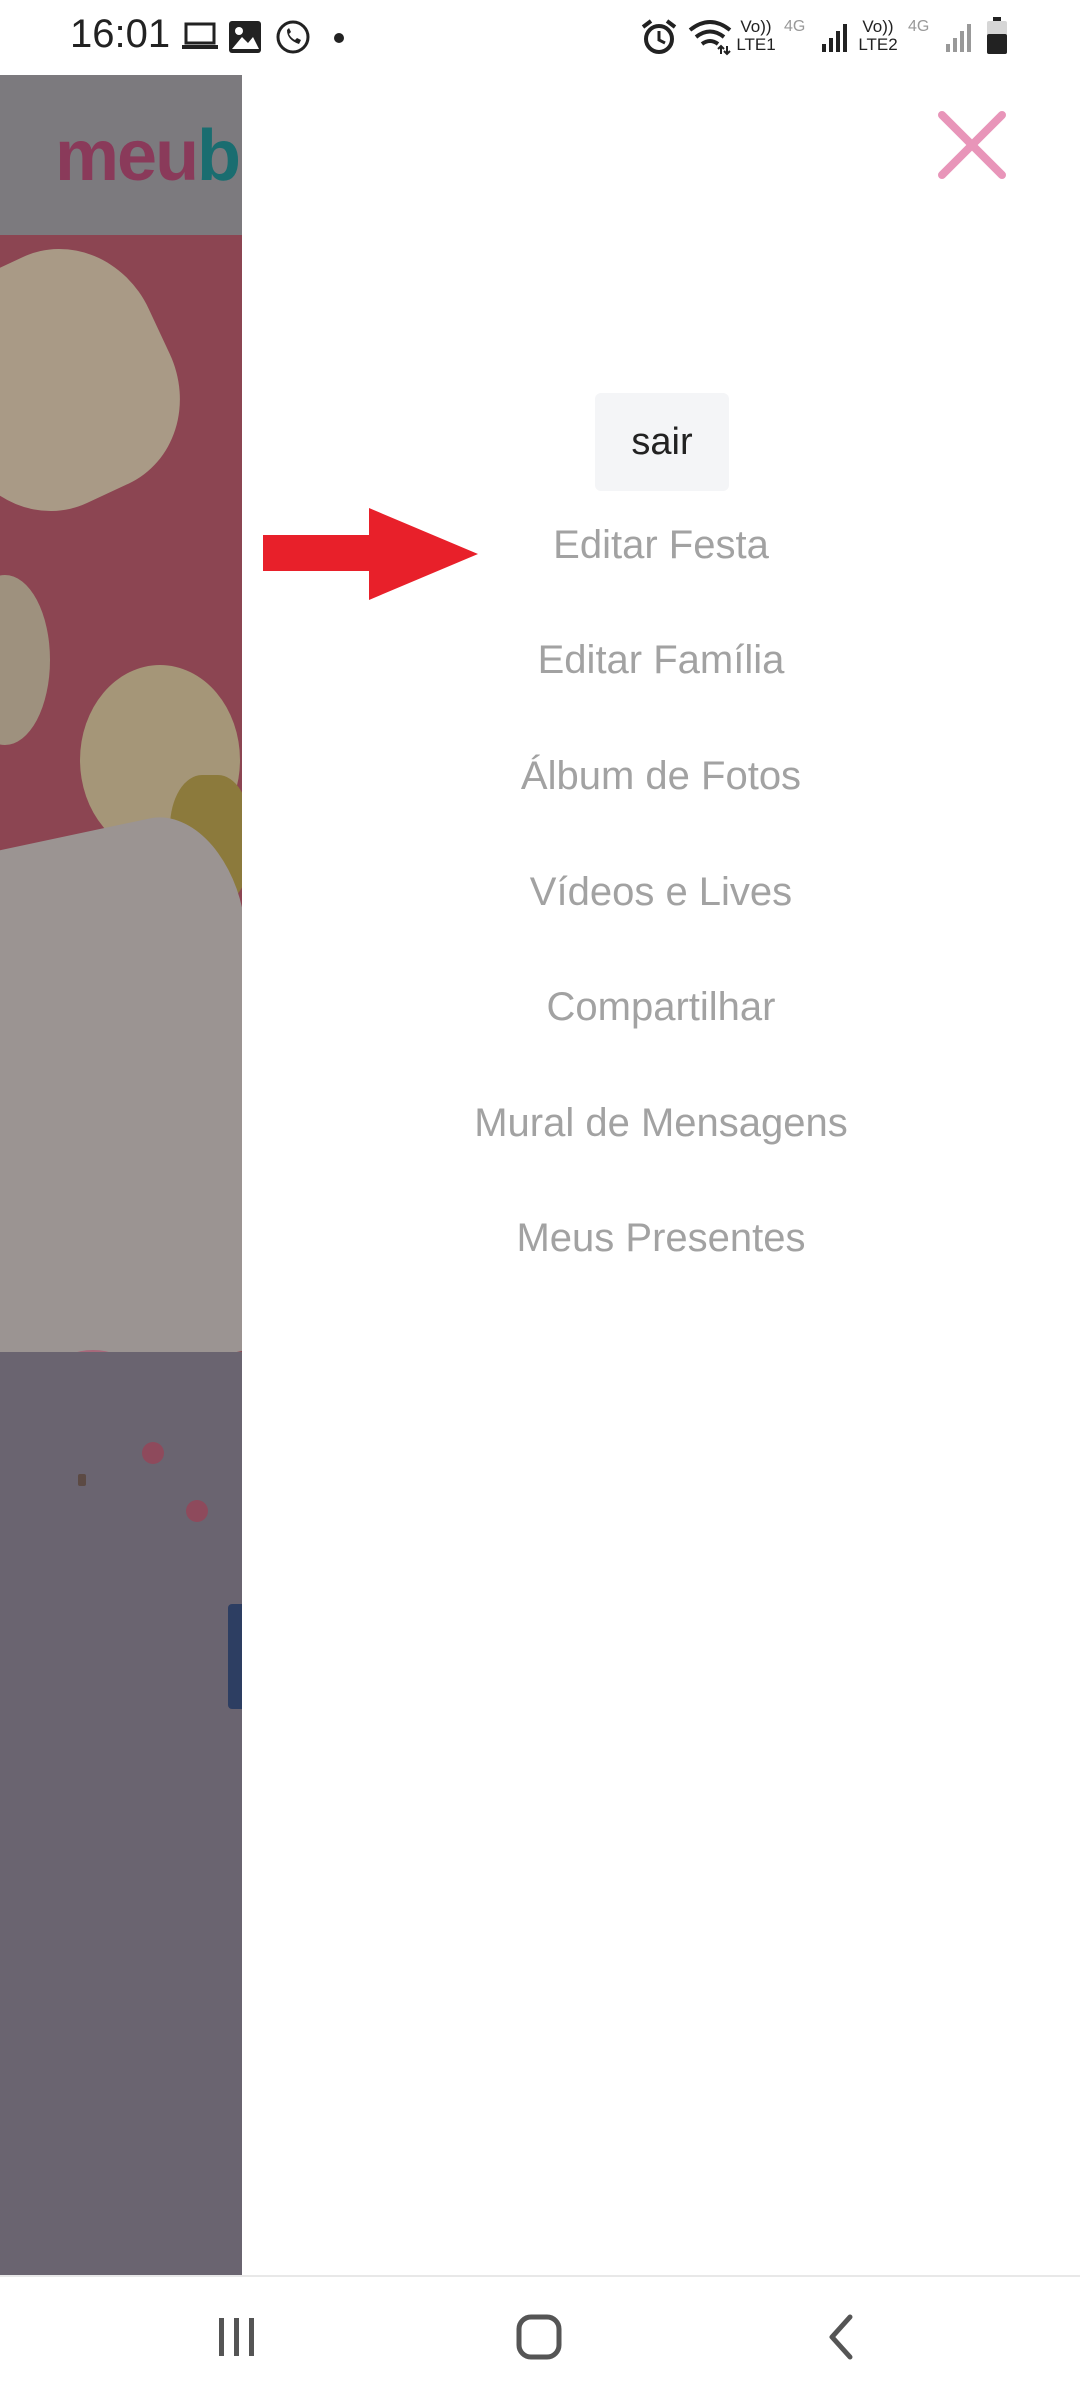 This screenshot has width=1080, height=2402. I want to click on whatsapp-icon, so click(293, 37).